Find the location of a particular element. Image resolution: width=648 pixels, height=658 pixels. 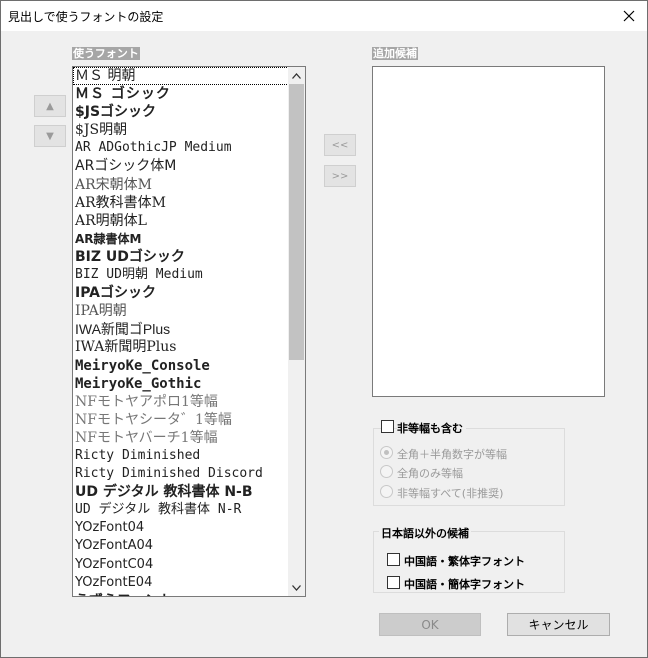

traditional-chinese-label: 中国語・繁体字フォント is located at coordinates (464, 561).